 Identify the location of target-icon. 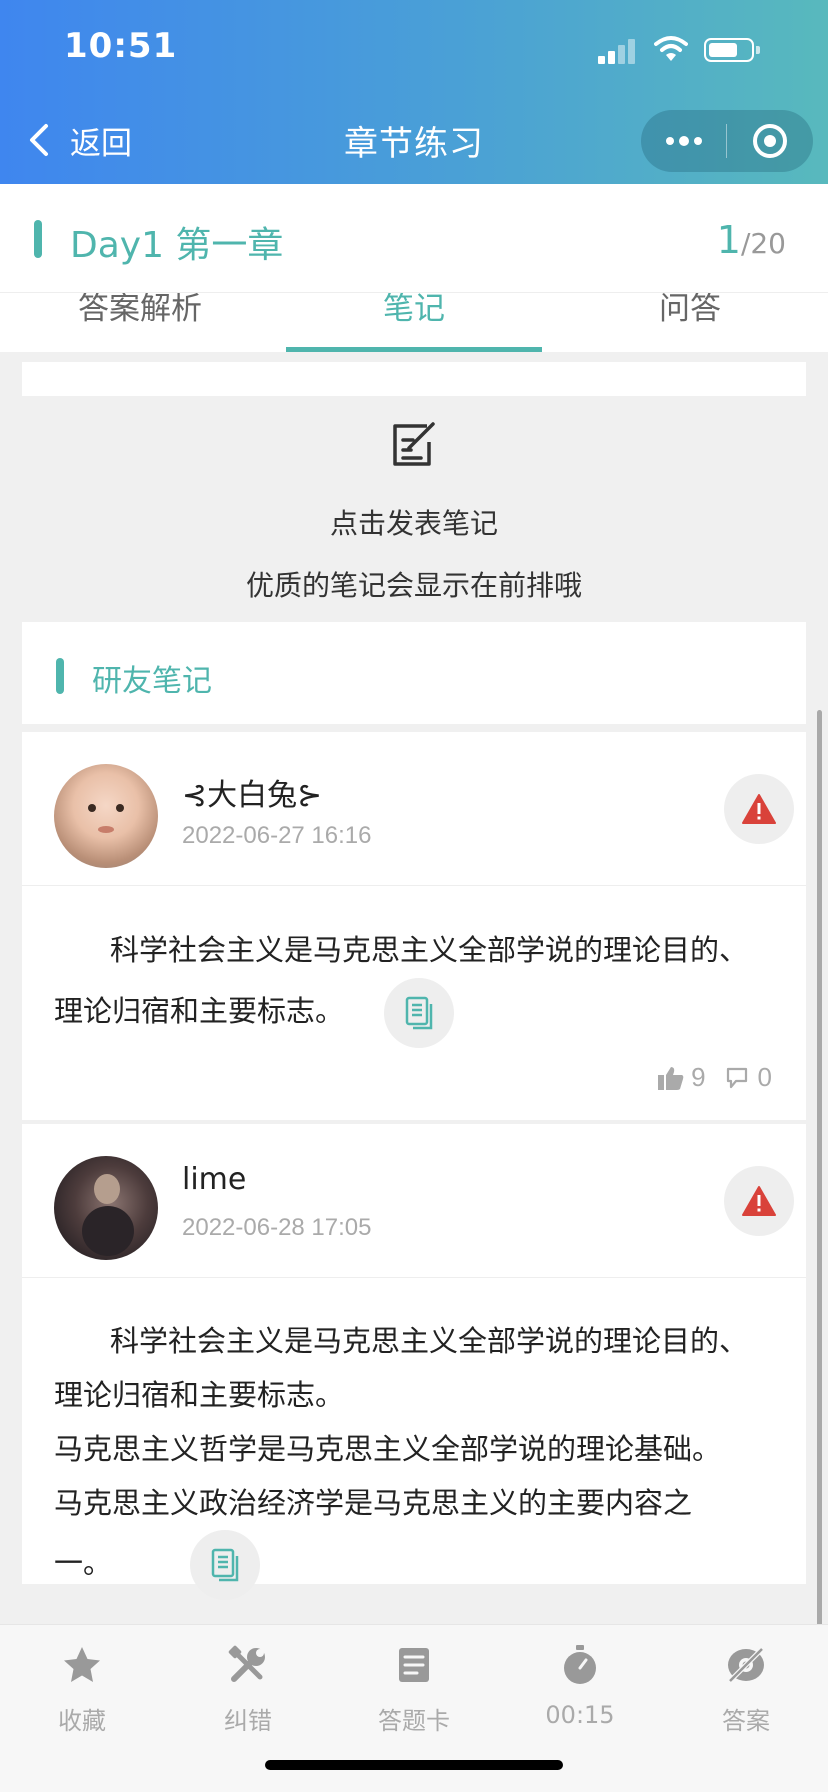
(770, 141).